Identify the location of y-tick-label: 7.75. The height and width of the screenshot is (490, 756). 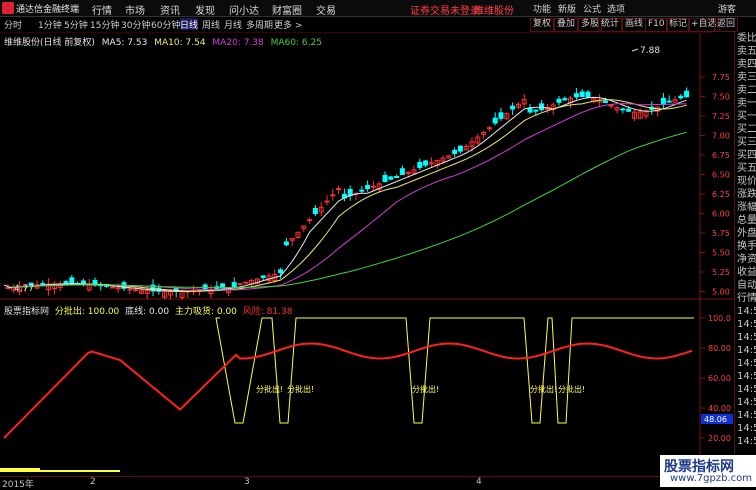
(721, 77).